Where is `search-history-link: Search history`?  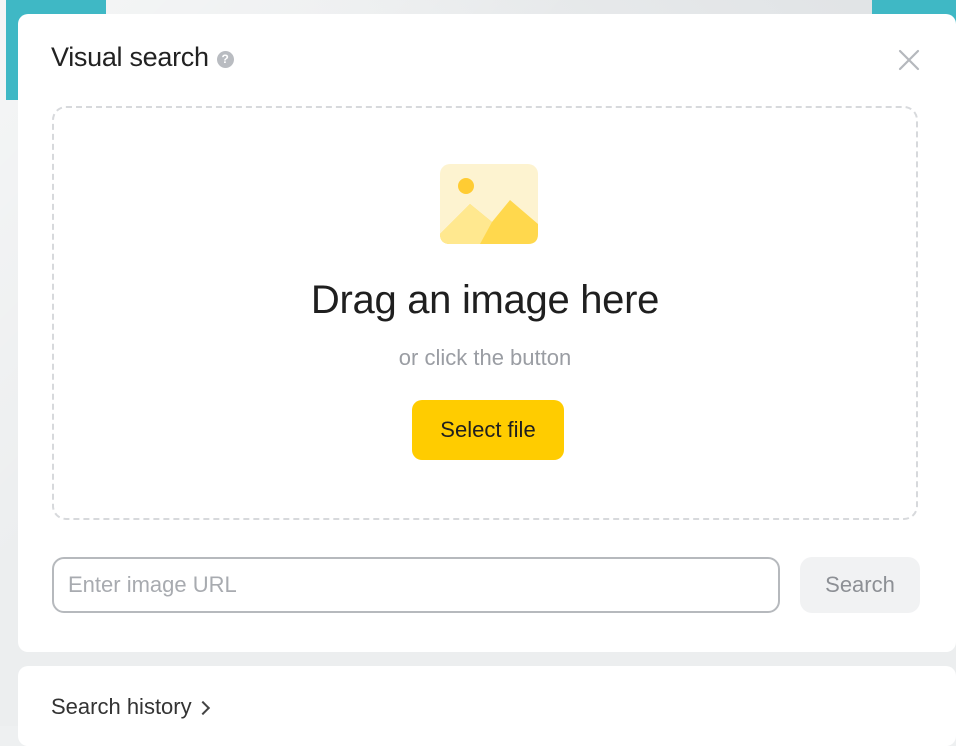 search-history-link: Search history is located at coordinates (130, 707).